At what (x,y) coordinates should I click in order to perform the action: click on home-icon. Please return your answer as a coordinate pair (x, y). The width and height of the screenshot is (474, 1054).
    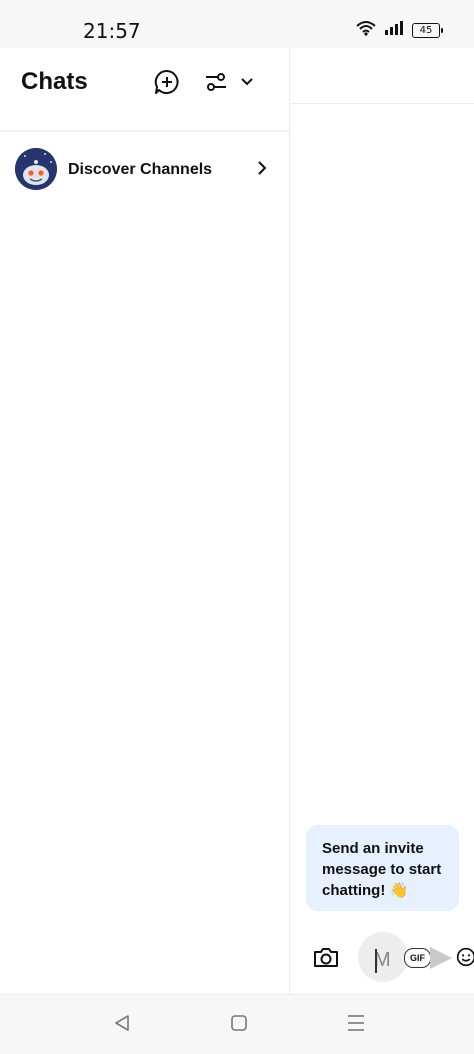
    Looking at the image, I should click on (239, 1025).